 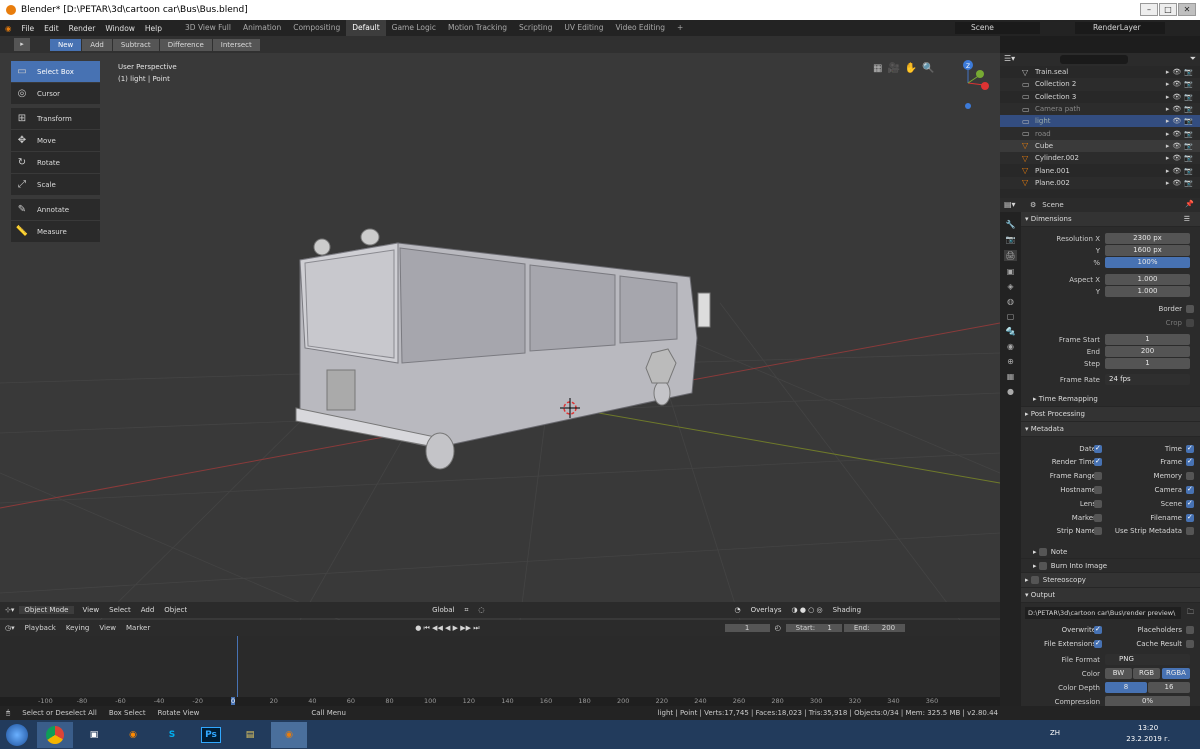 I want to click on tool-cursor: ◎ Cursor, so click(x=55, y=93).